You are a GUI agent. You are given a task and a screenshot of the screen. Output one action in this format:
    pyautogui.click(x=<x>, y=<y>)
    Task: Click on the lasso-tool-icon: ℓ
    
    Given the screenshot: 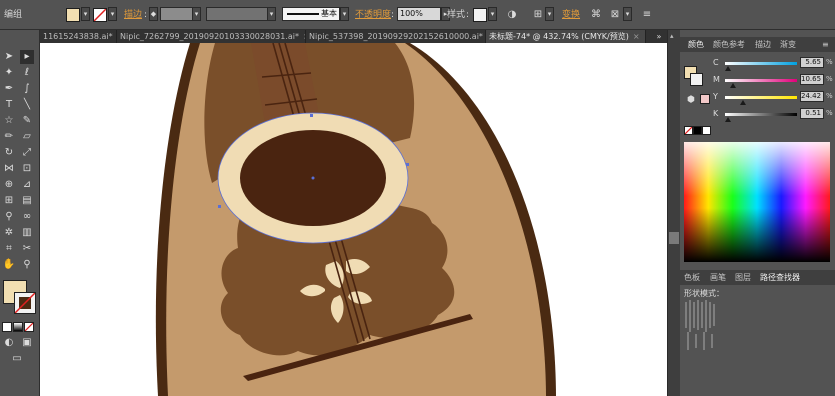 What is the action you would take?
    pyautogui.click(x=27, y=73)
    